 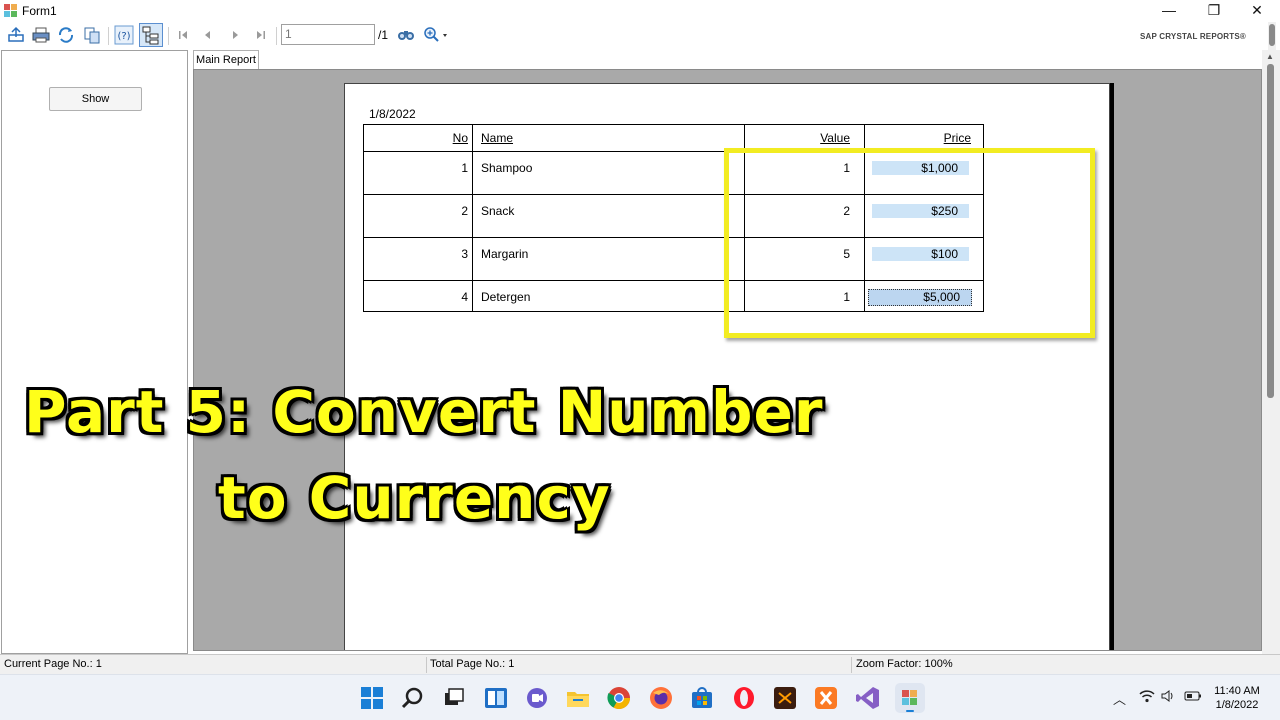 I want to click on first-page-icon, so click(x=183, y=35).